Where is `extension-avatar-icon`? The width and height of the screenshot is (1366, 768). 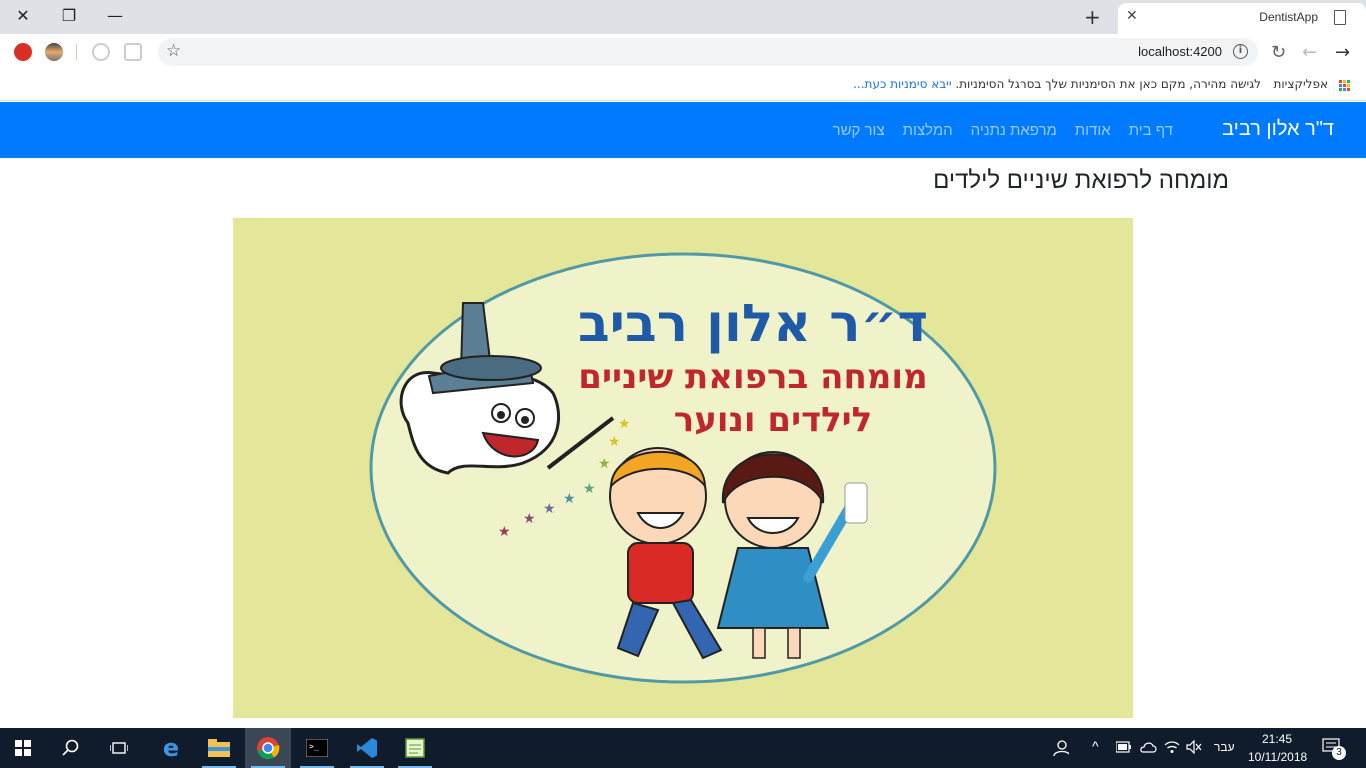
extension-avatar-icon is located at coordinates (54, 52).